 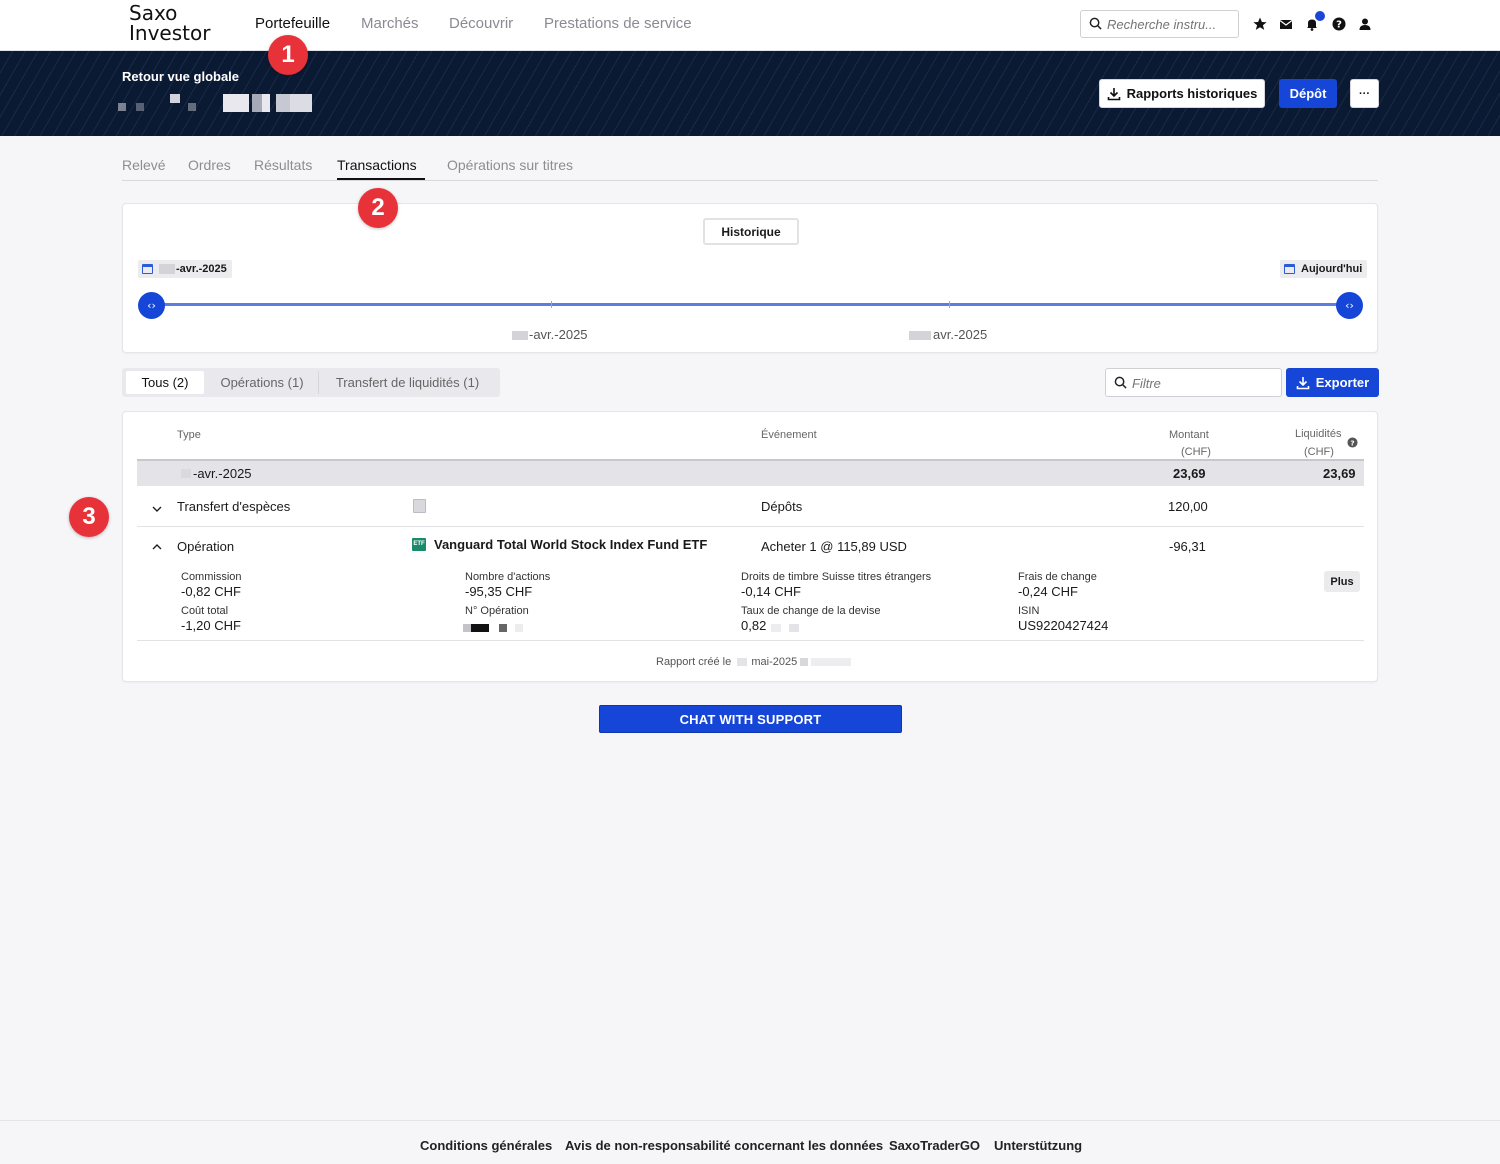 What do you see at coordinates (288, 55) in the screenshot?
I see `annotation-badge-1: 1` at bounding box center [288, 55].